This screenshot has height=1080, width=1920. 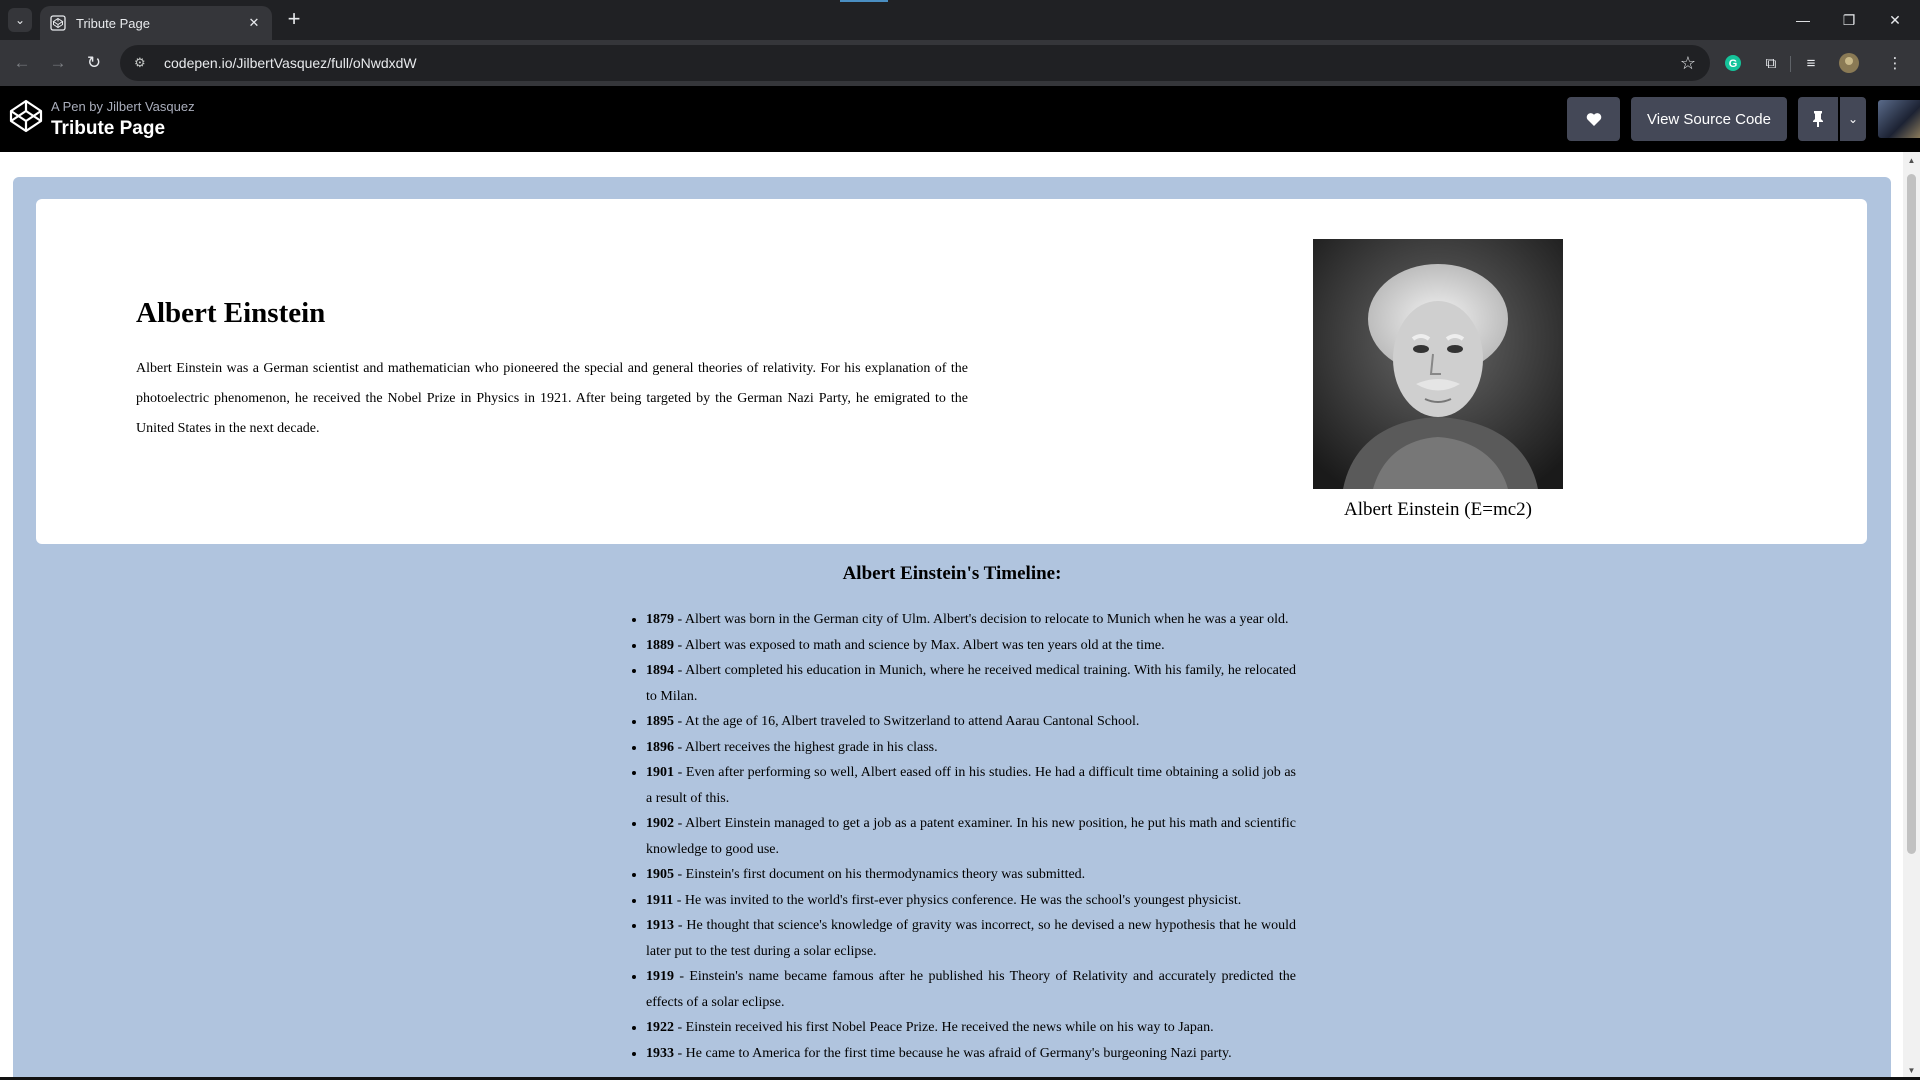 What do you see at coordinates (22, 63) in the screenshot?
I see `back-icon: ←` at bounding box center [22, 63].